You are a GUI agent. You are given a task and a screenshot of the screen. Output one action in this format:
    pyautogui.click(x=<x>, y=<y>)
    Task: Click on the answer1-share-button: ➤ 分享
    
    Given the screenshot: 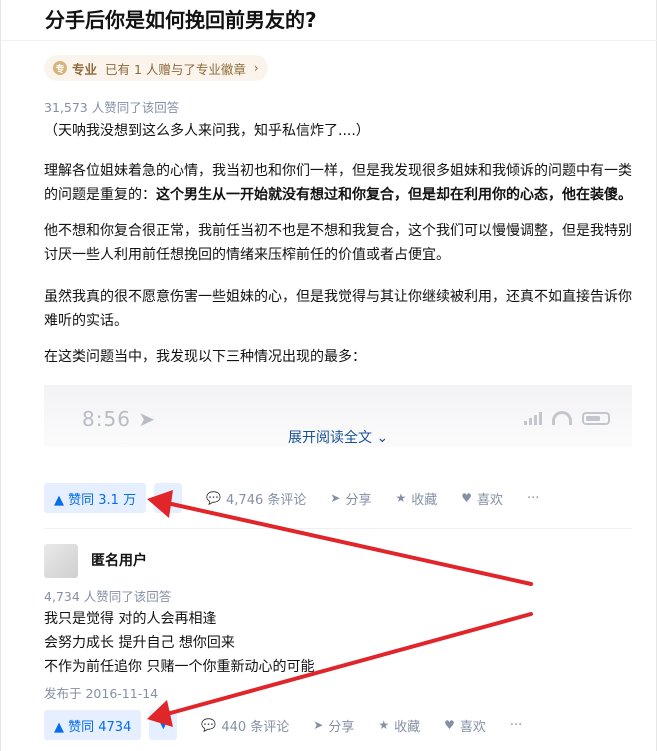 What is the action you would take?
    pyautogui.click(x=350, y=498)
    